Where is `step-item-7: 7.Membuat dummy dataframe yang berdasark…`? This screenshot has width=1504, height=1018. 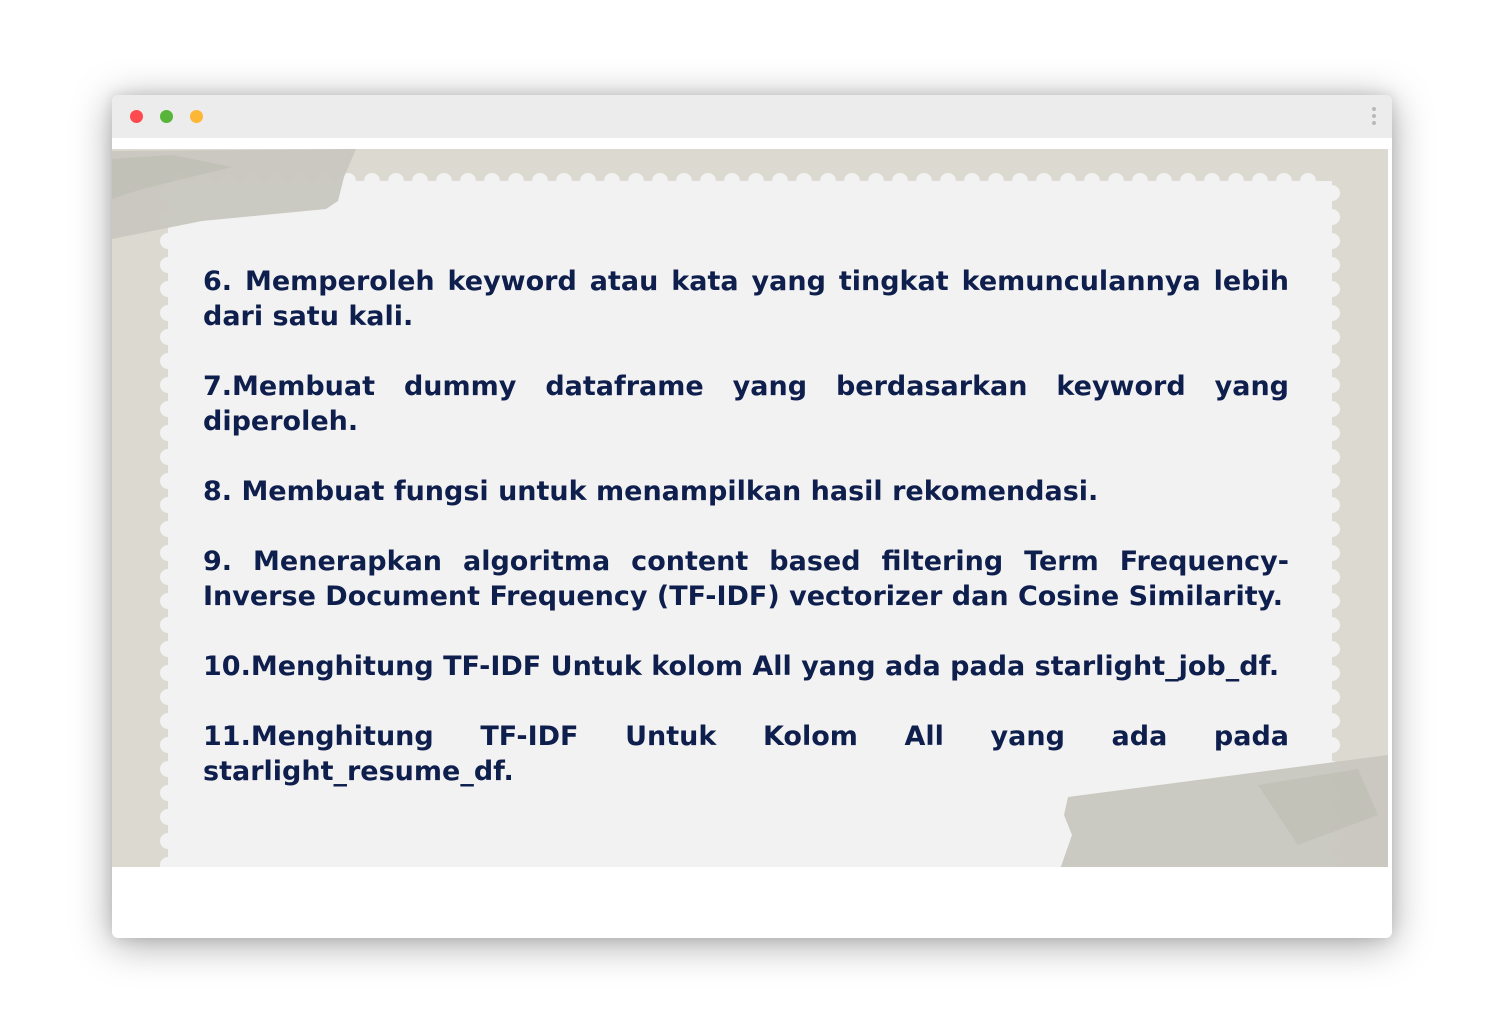
step-item-7: 7.Membuat dummy dataframe yang berdasark… is located at coordinates (746, 404).